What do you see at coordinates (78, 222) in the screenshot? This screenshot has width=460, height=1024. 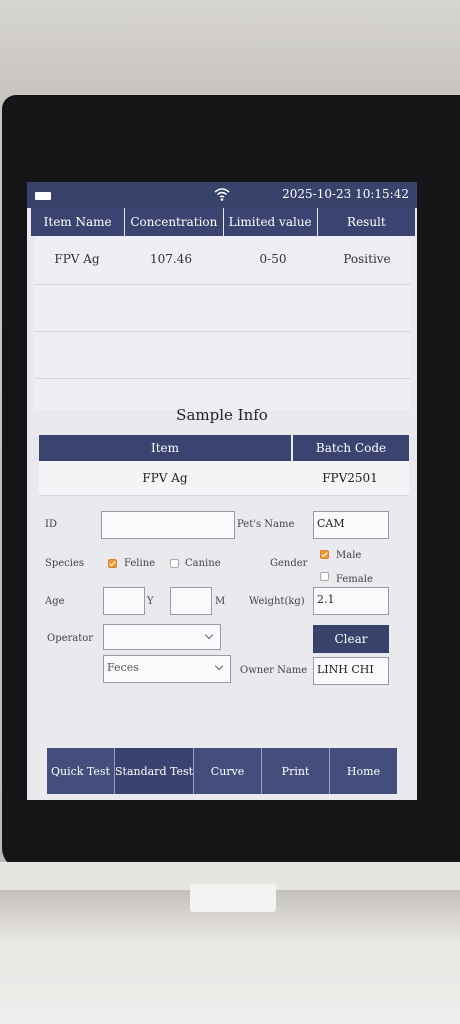 I see `header-item-name: Item Name` at bounding box center [78, 222].